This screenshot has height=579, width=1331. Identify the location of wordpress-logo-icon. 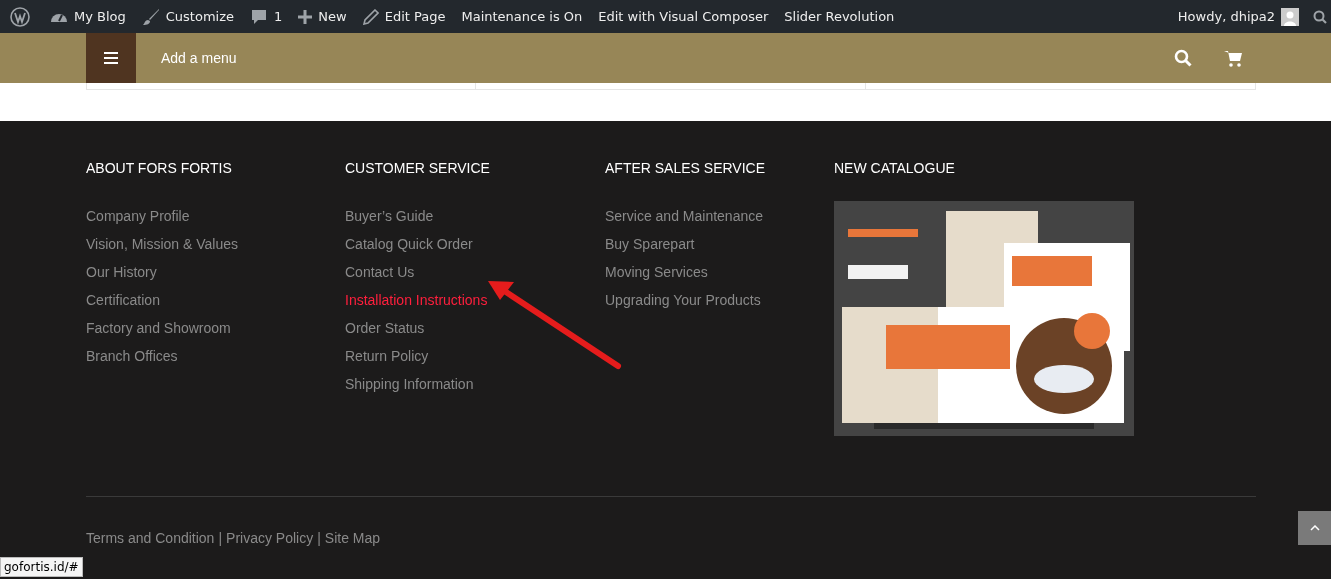
(20, 16).